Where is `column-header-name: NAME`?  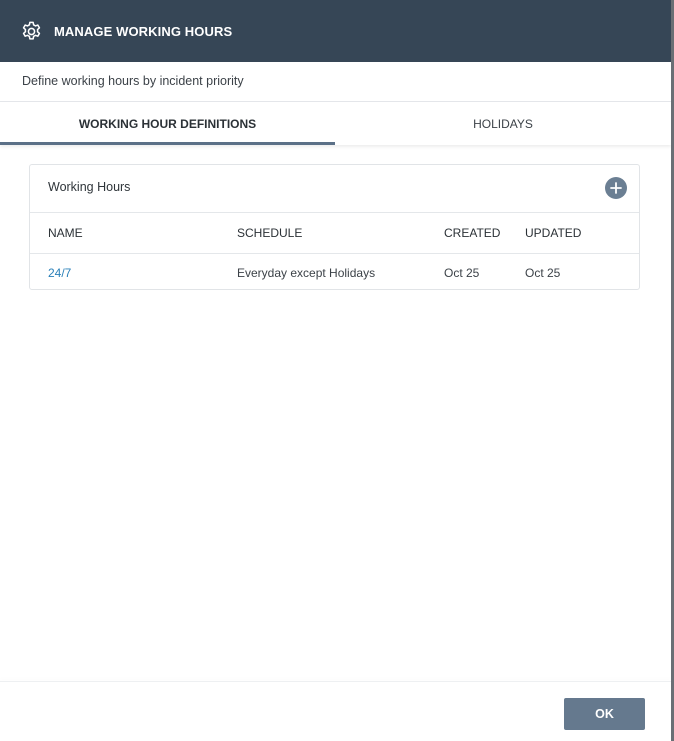
column-header-name: NAME is located at coordinates (65, 233).